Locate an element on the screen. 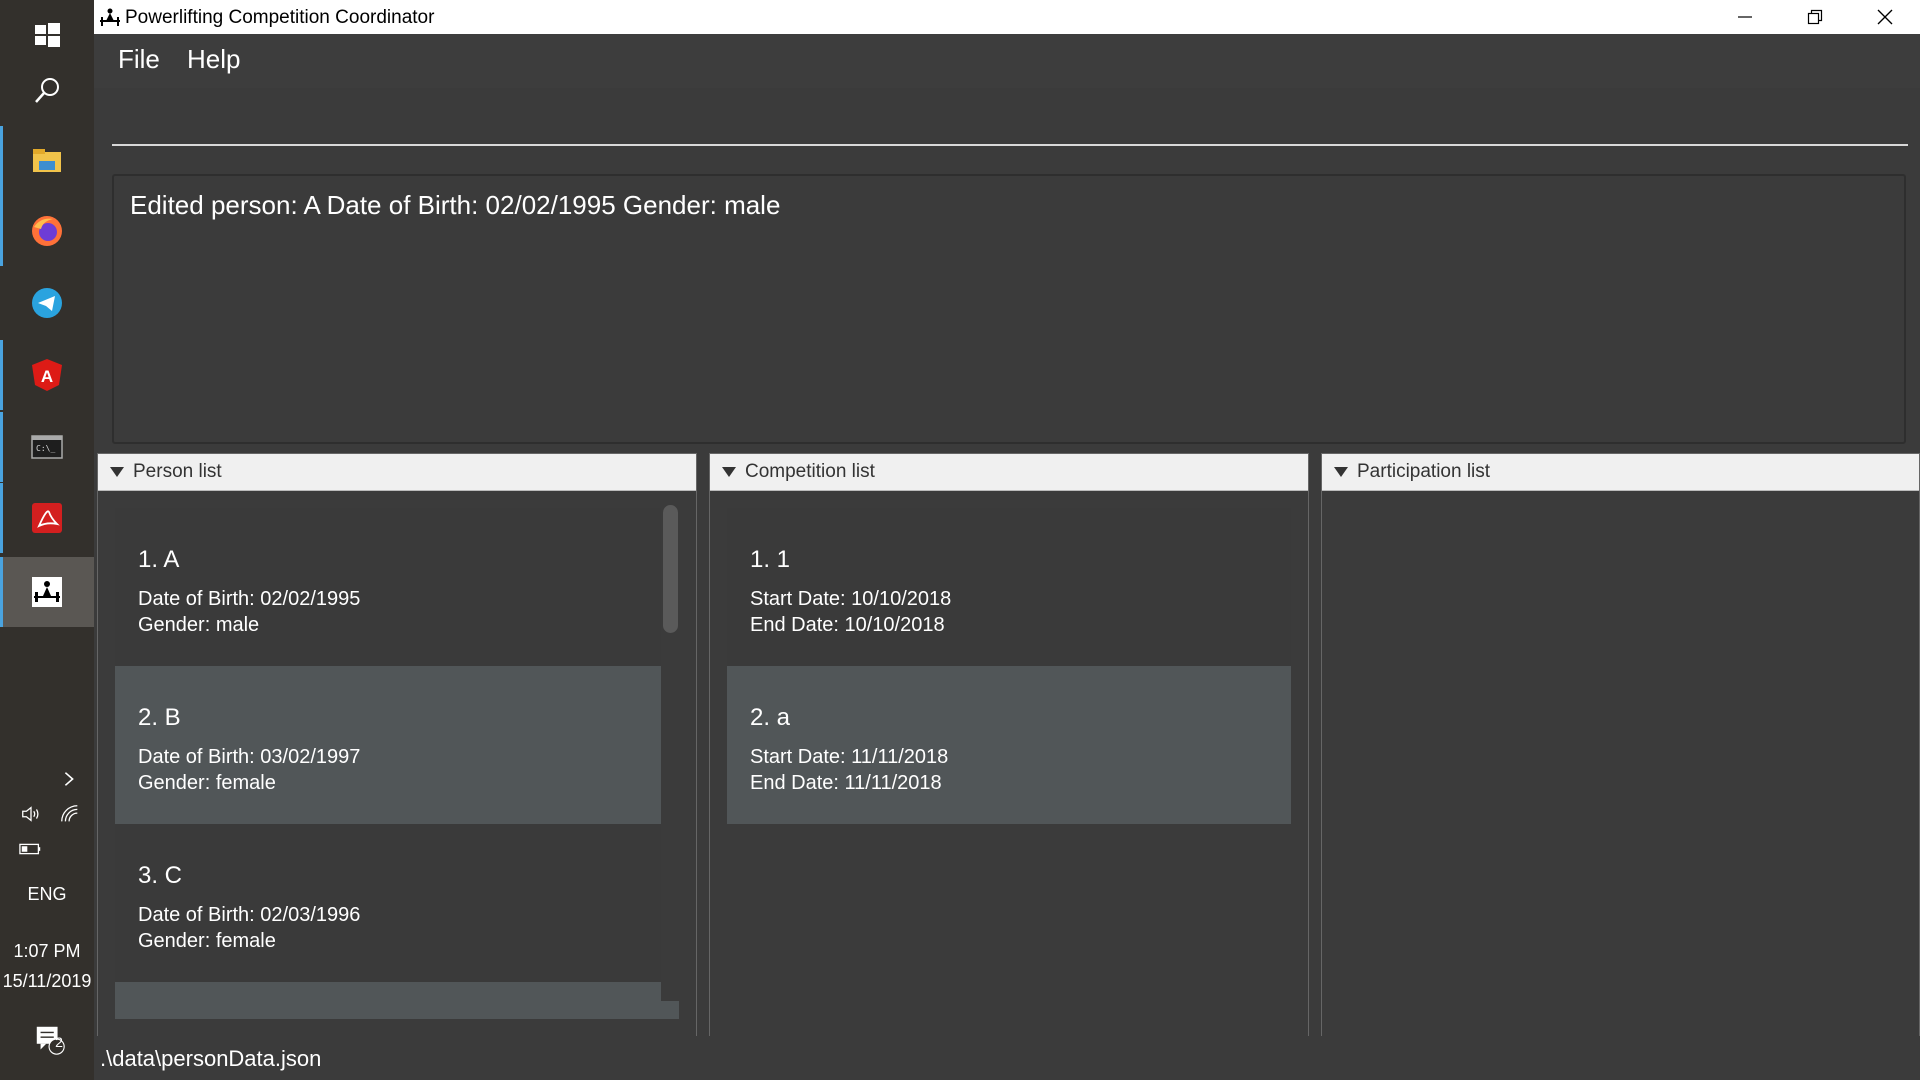 This screenshot has height=1080, width=1920. window-title: Powerlifting Competition Coordinator is located at coordinates (280, 17).